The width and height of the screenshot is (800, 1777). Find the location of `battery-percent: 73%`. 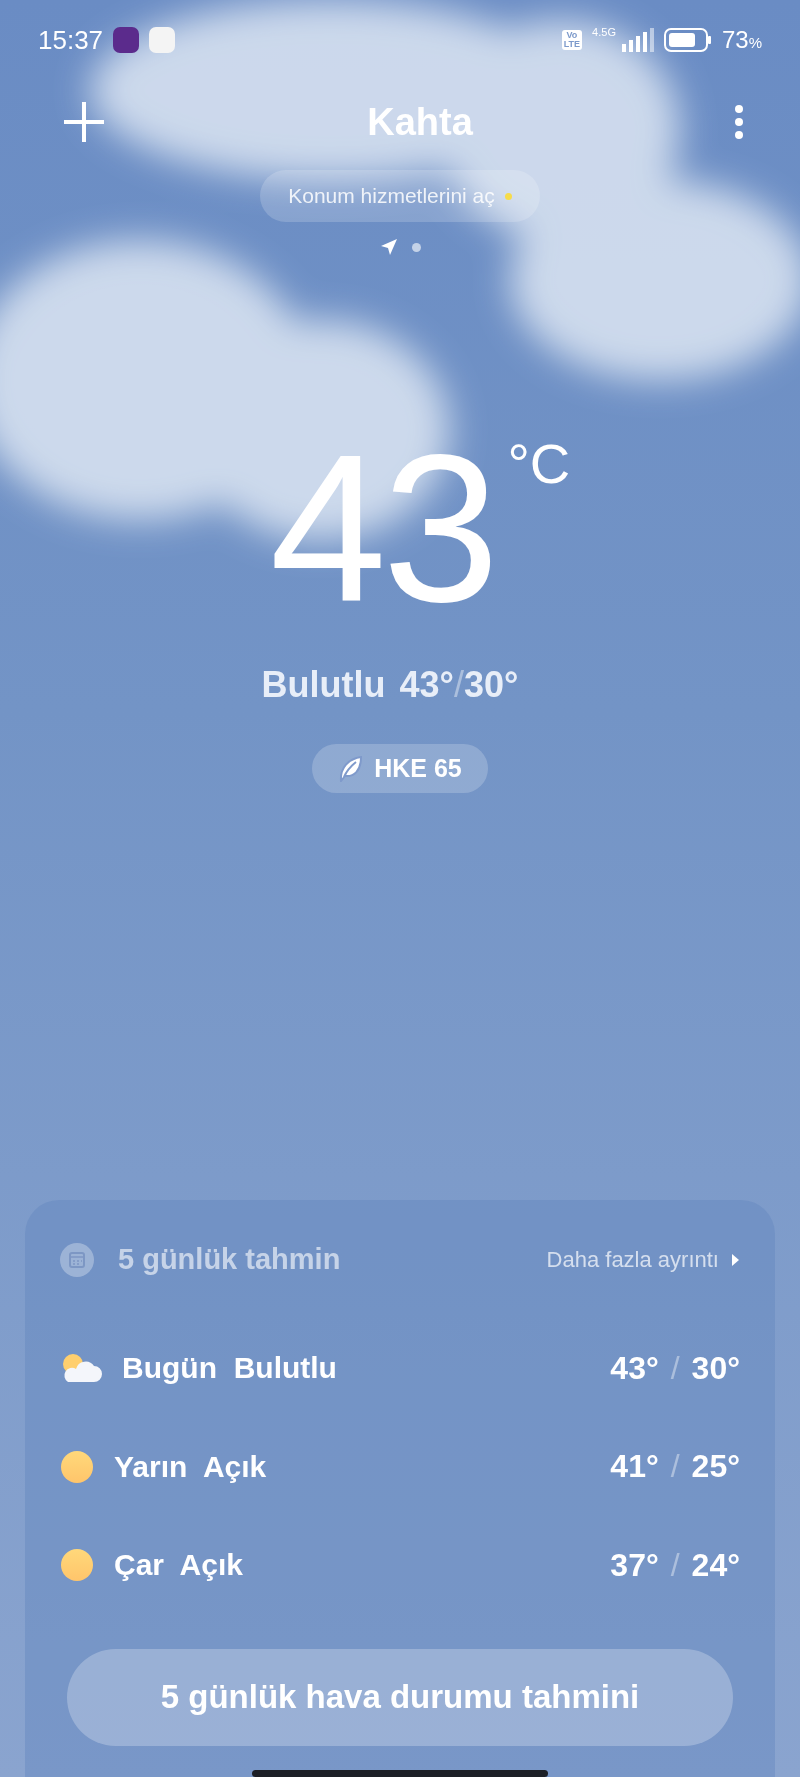

battery-percent: 73% is located at coordinates (741, 40).